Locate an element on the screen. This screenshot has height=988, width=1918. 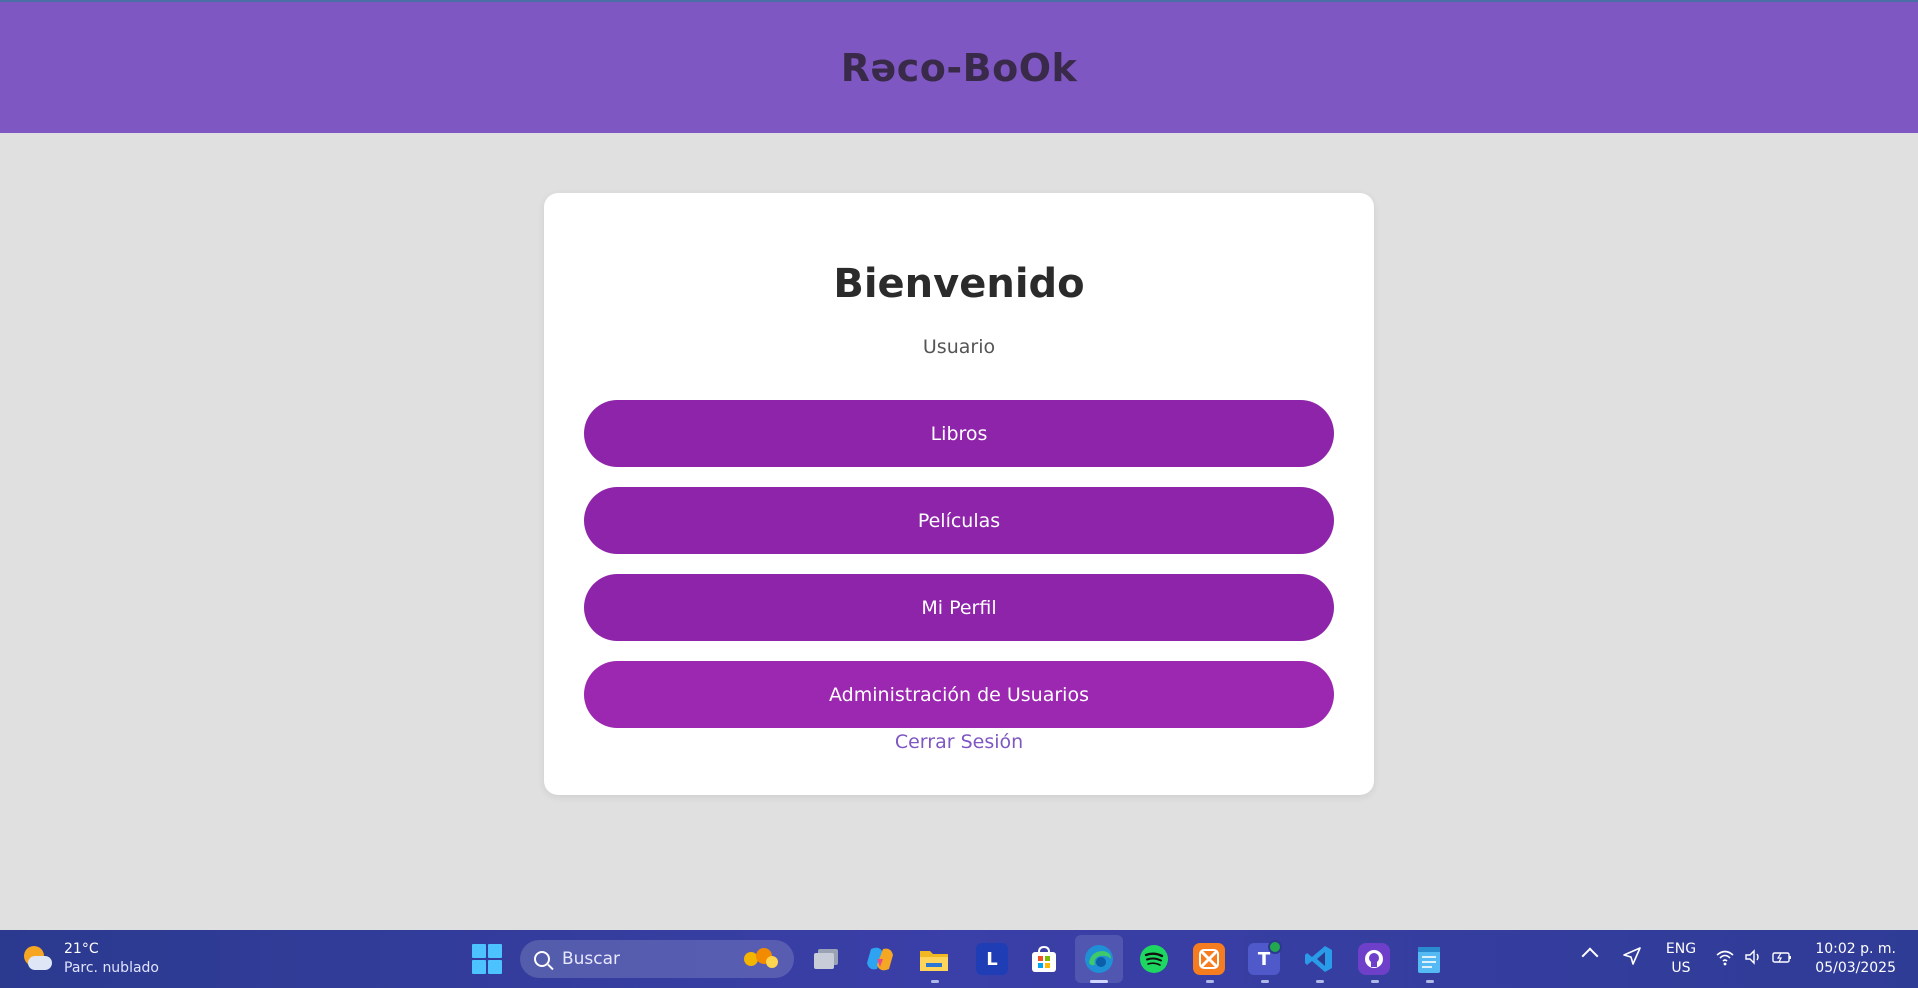
teams-status-badge is located at coordinates (1275, 947).